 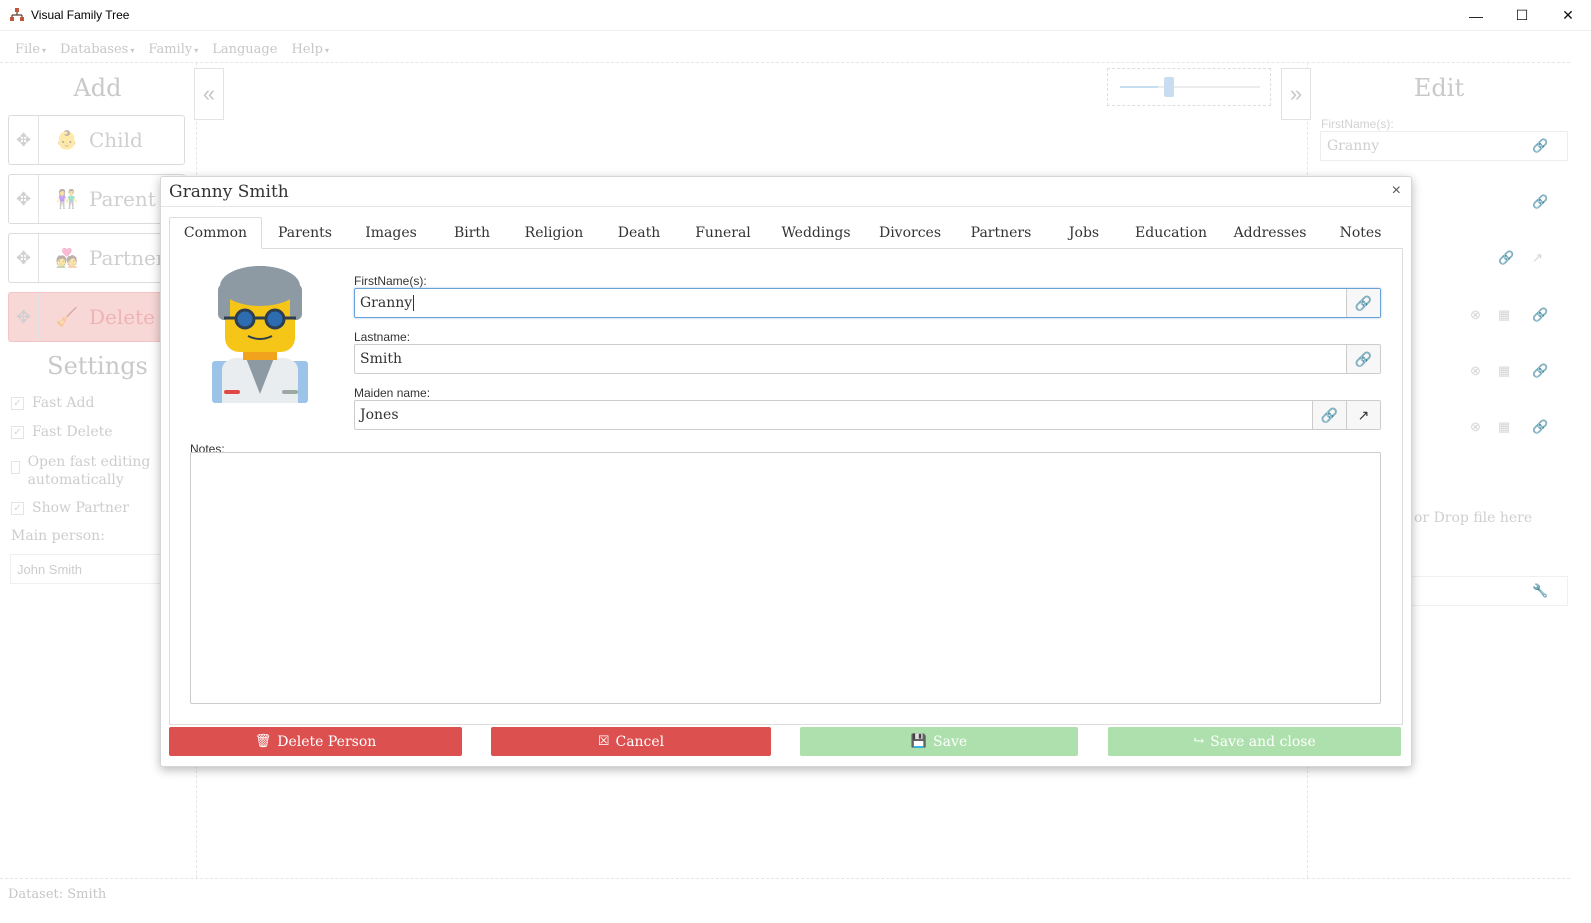 I want to click on status-bar: Dataset: Smith, so click(x=795, y=900).